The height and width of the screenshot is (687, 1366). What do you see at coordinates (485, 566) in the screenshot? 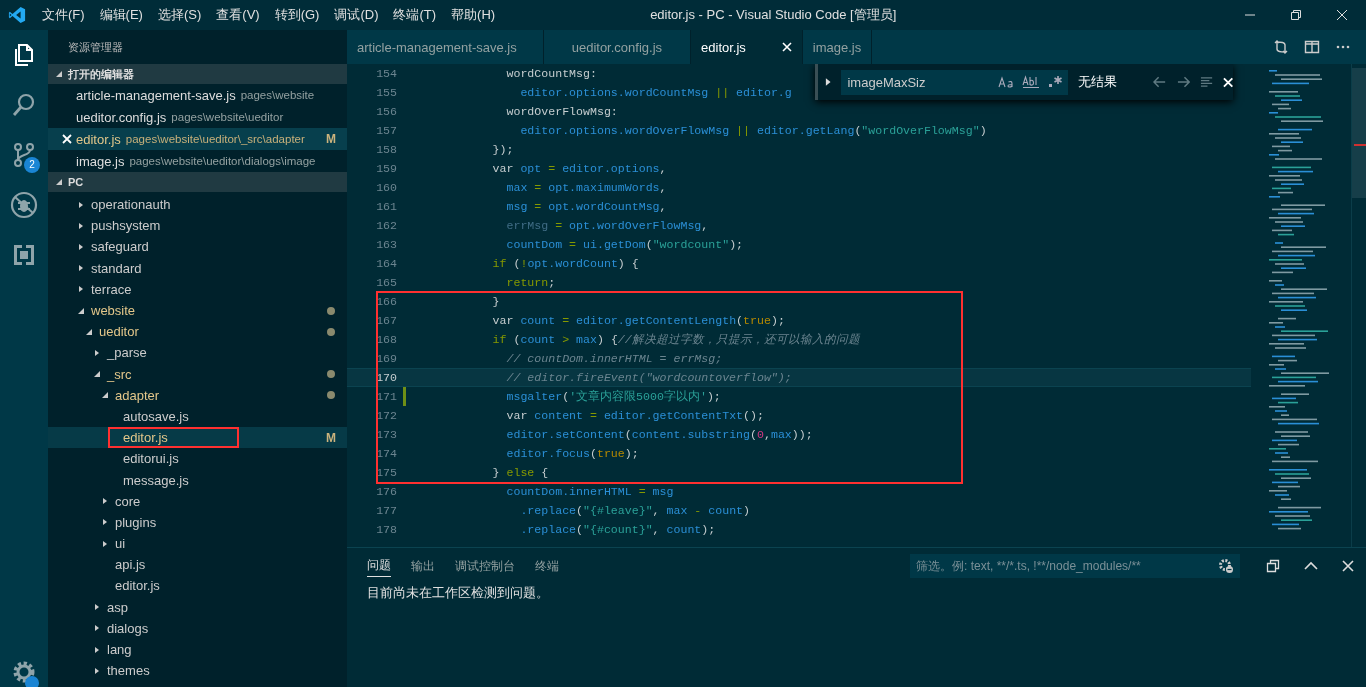
I see `panel-tab: 调试控制台` at bounding box center [485, 566].